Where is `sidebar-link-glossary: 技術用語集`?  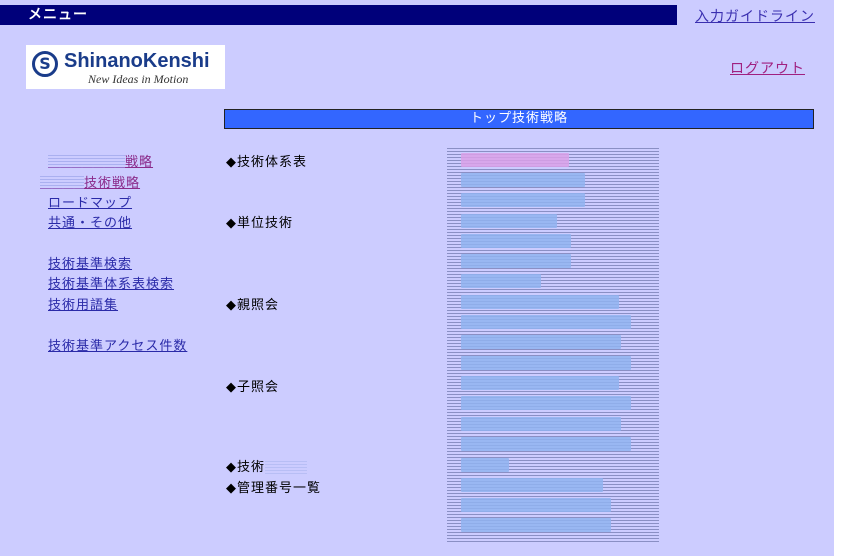 sidebar-link-glossary: 技術用語集 is located at coordinates (83, 303).